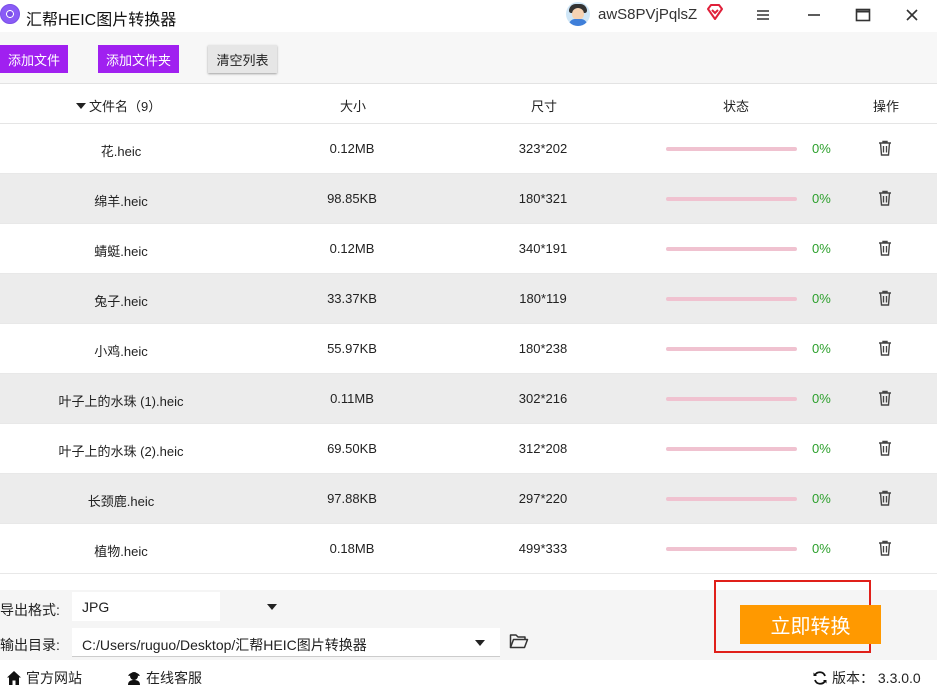 This screenshot has height=695, width=937. What do you see at coordinates (468, 449) in the screenshot?
I see `table-row: 叶子上的水珠 (2).heic 69.50KB 312*208 0%` at bounding box center [468, 449].